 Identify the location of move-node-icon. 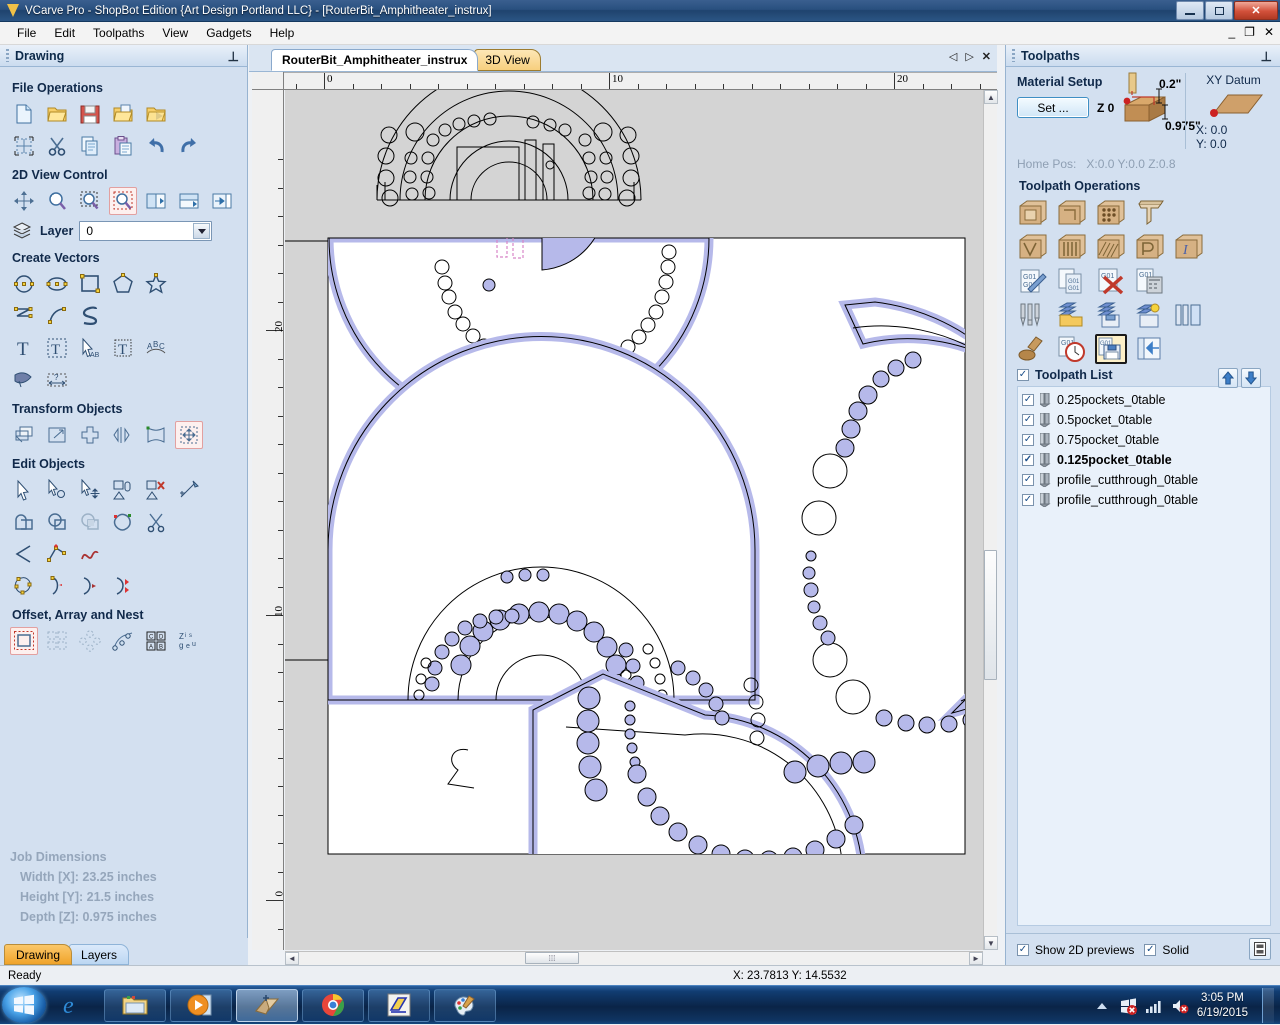
(90, 490).